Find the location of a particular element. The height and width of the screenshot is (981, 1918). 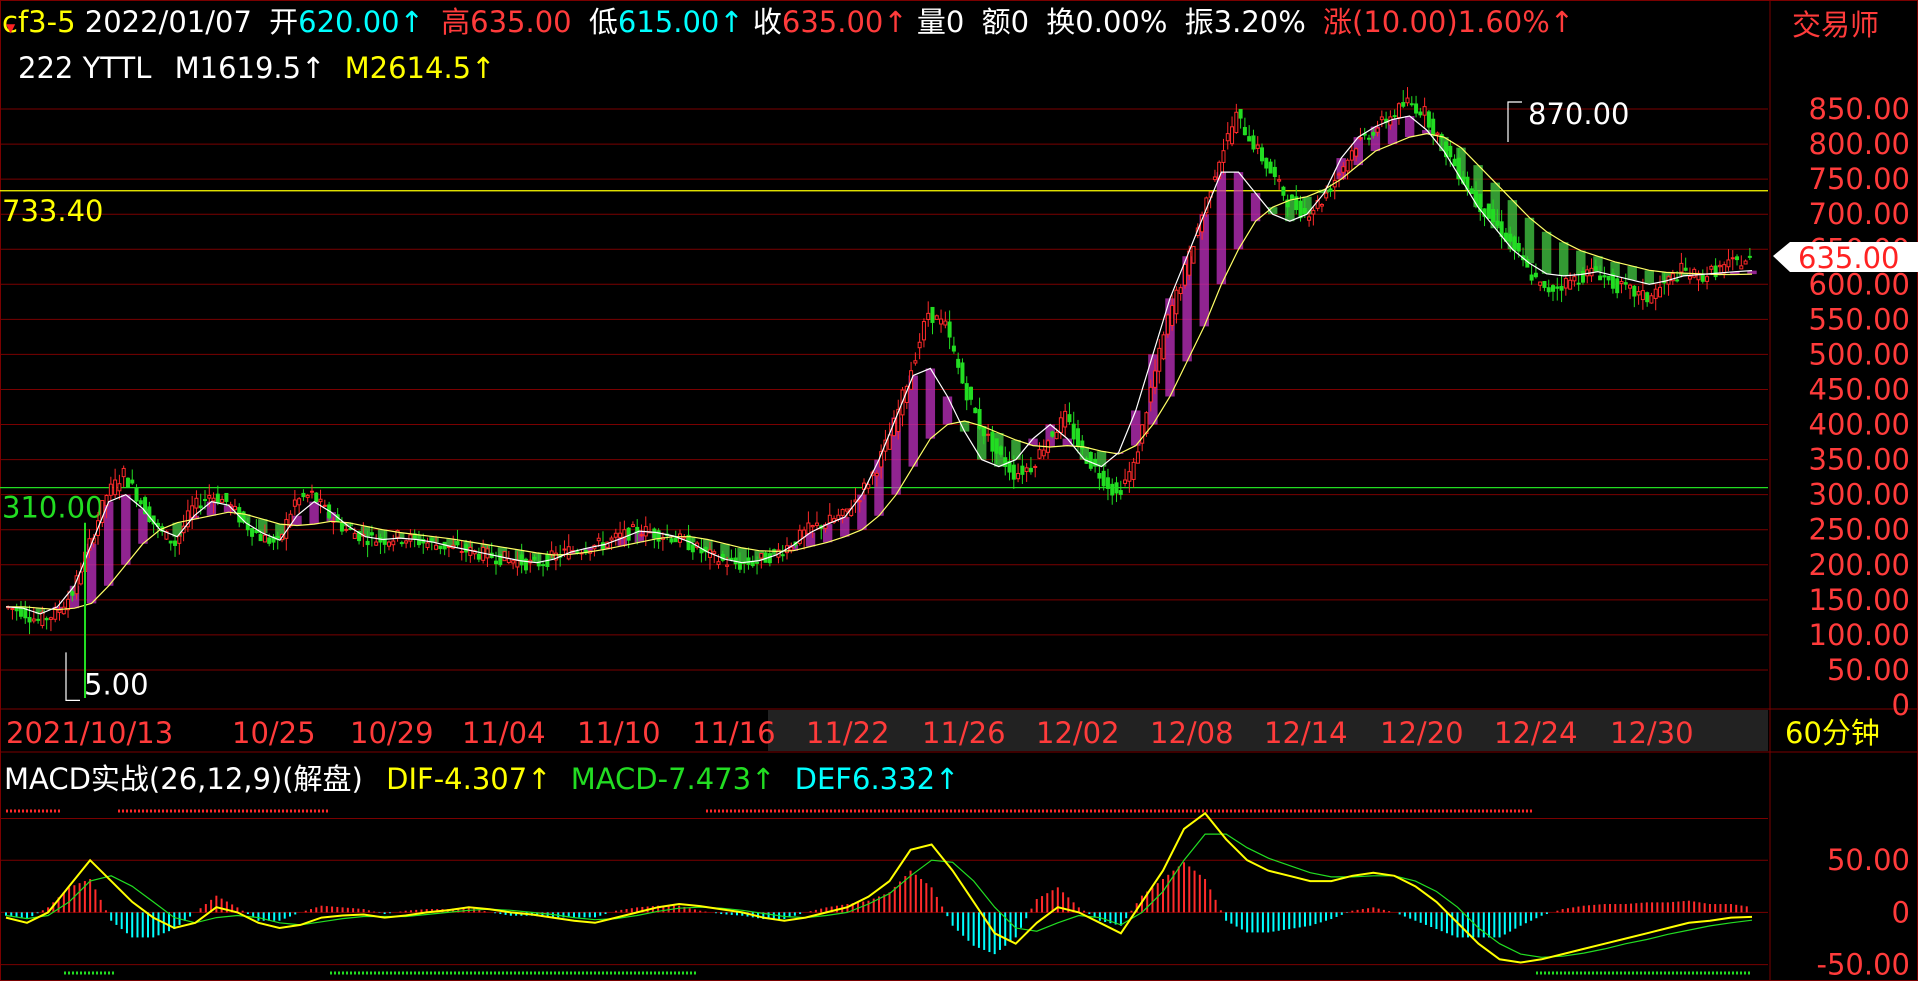

time-label: 12/02 is located at coordinates (1078, 733).